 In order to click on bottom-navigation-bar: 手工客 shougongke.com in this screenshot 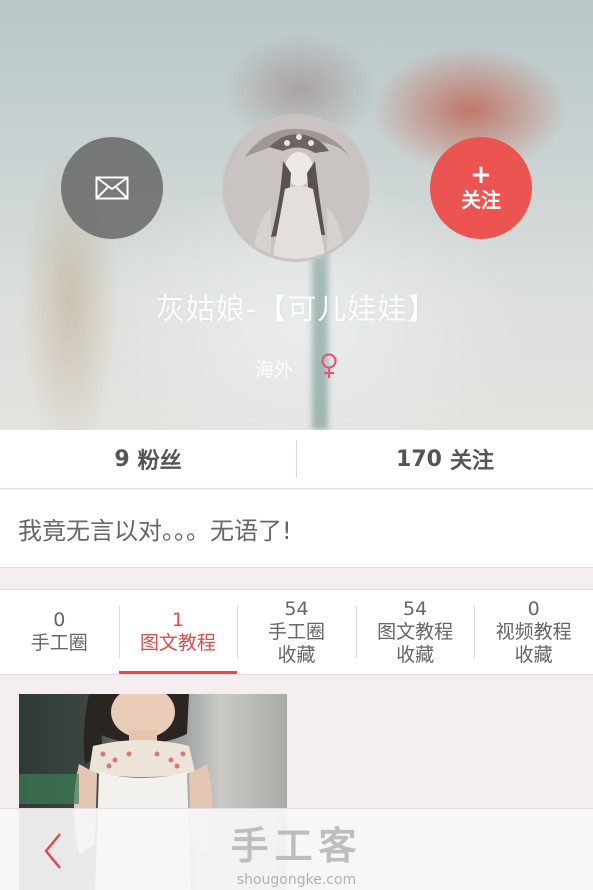, I will do `click(296, 849)`.